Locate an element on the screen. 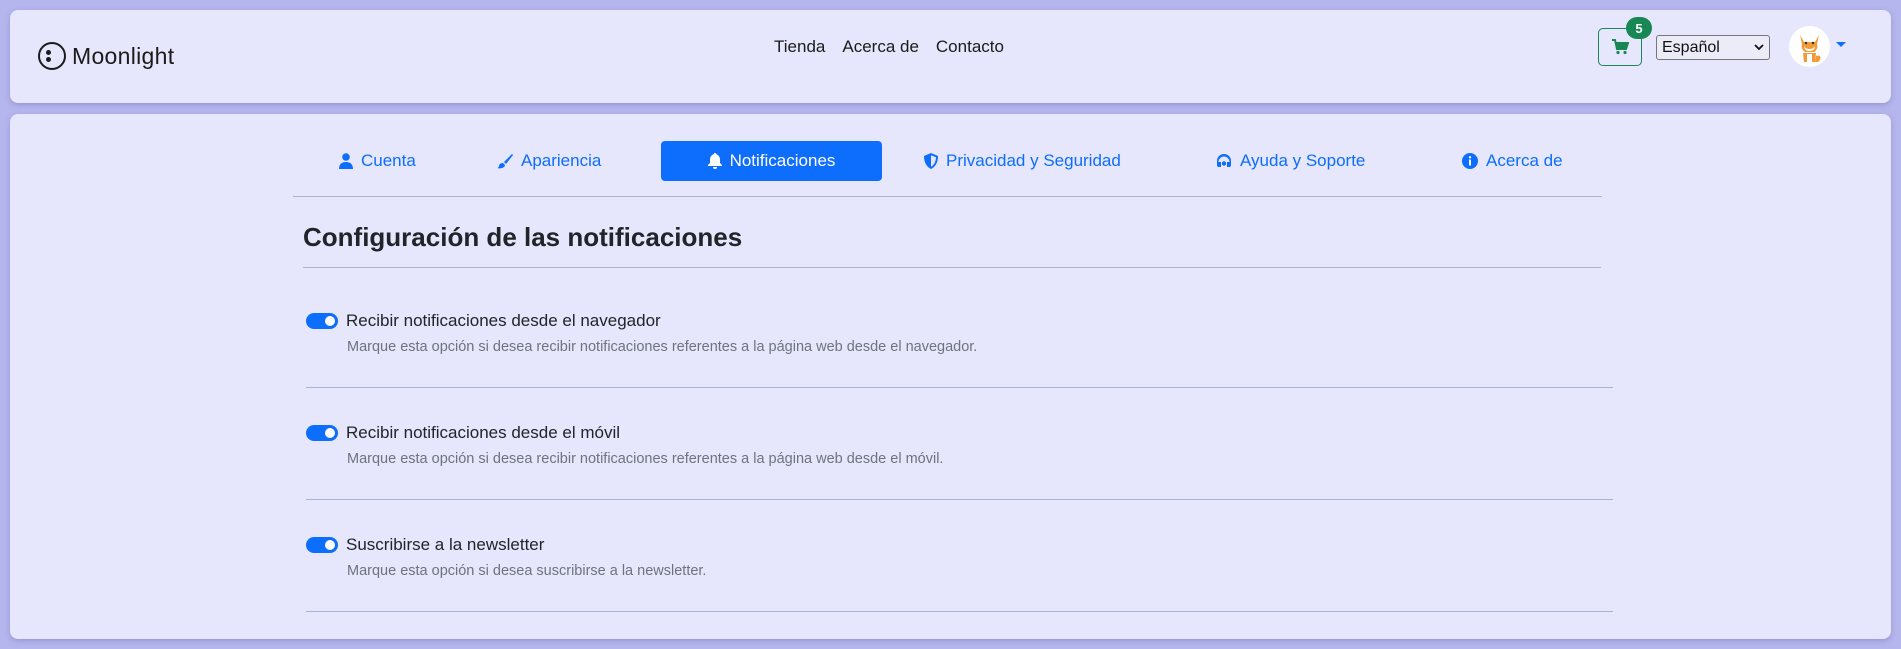  tab-notificaciones: Notificaciones is located at coordinates (771, 161).